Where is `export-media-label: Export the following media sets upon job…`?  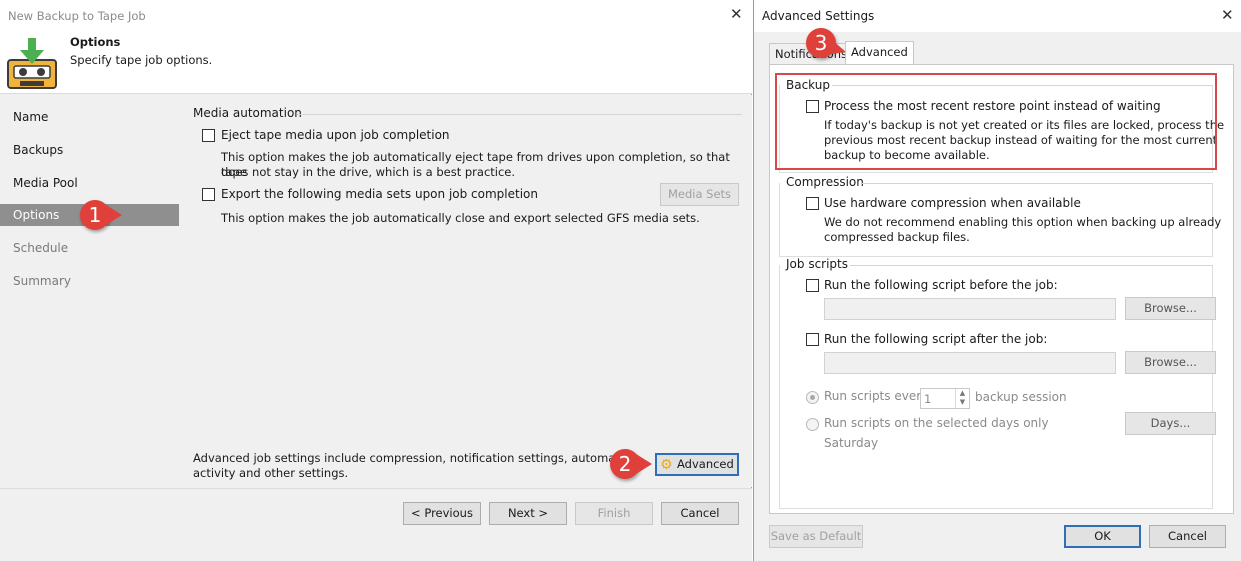
export-media-label: Export the following media sets upon job… is located at coordinates (380, 194).